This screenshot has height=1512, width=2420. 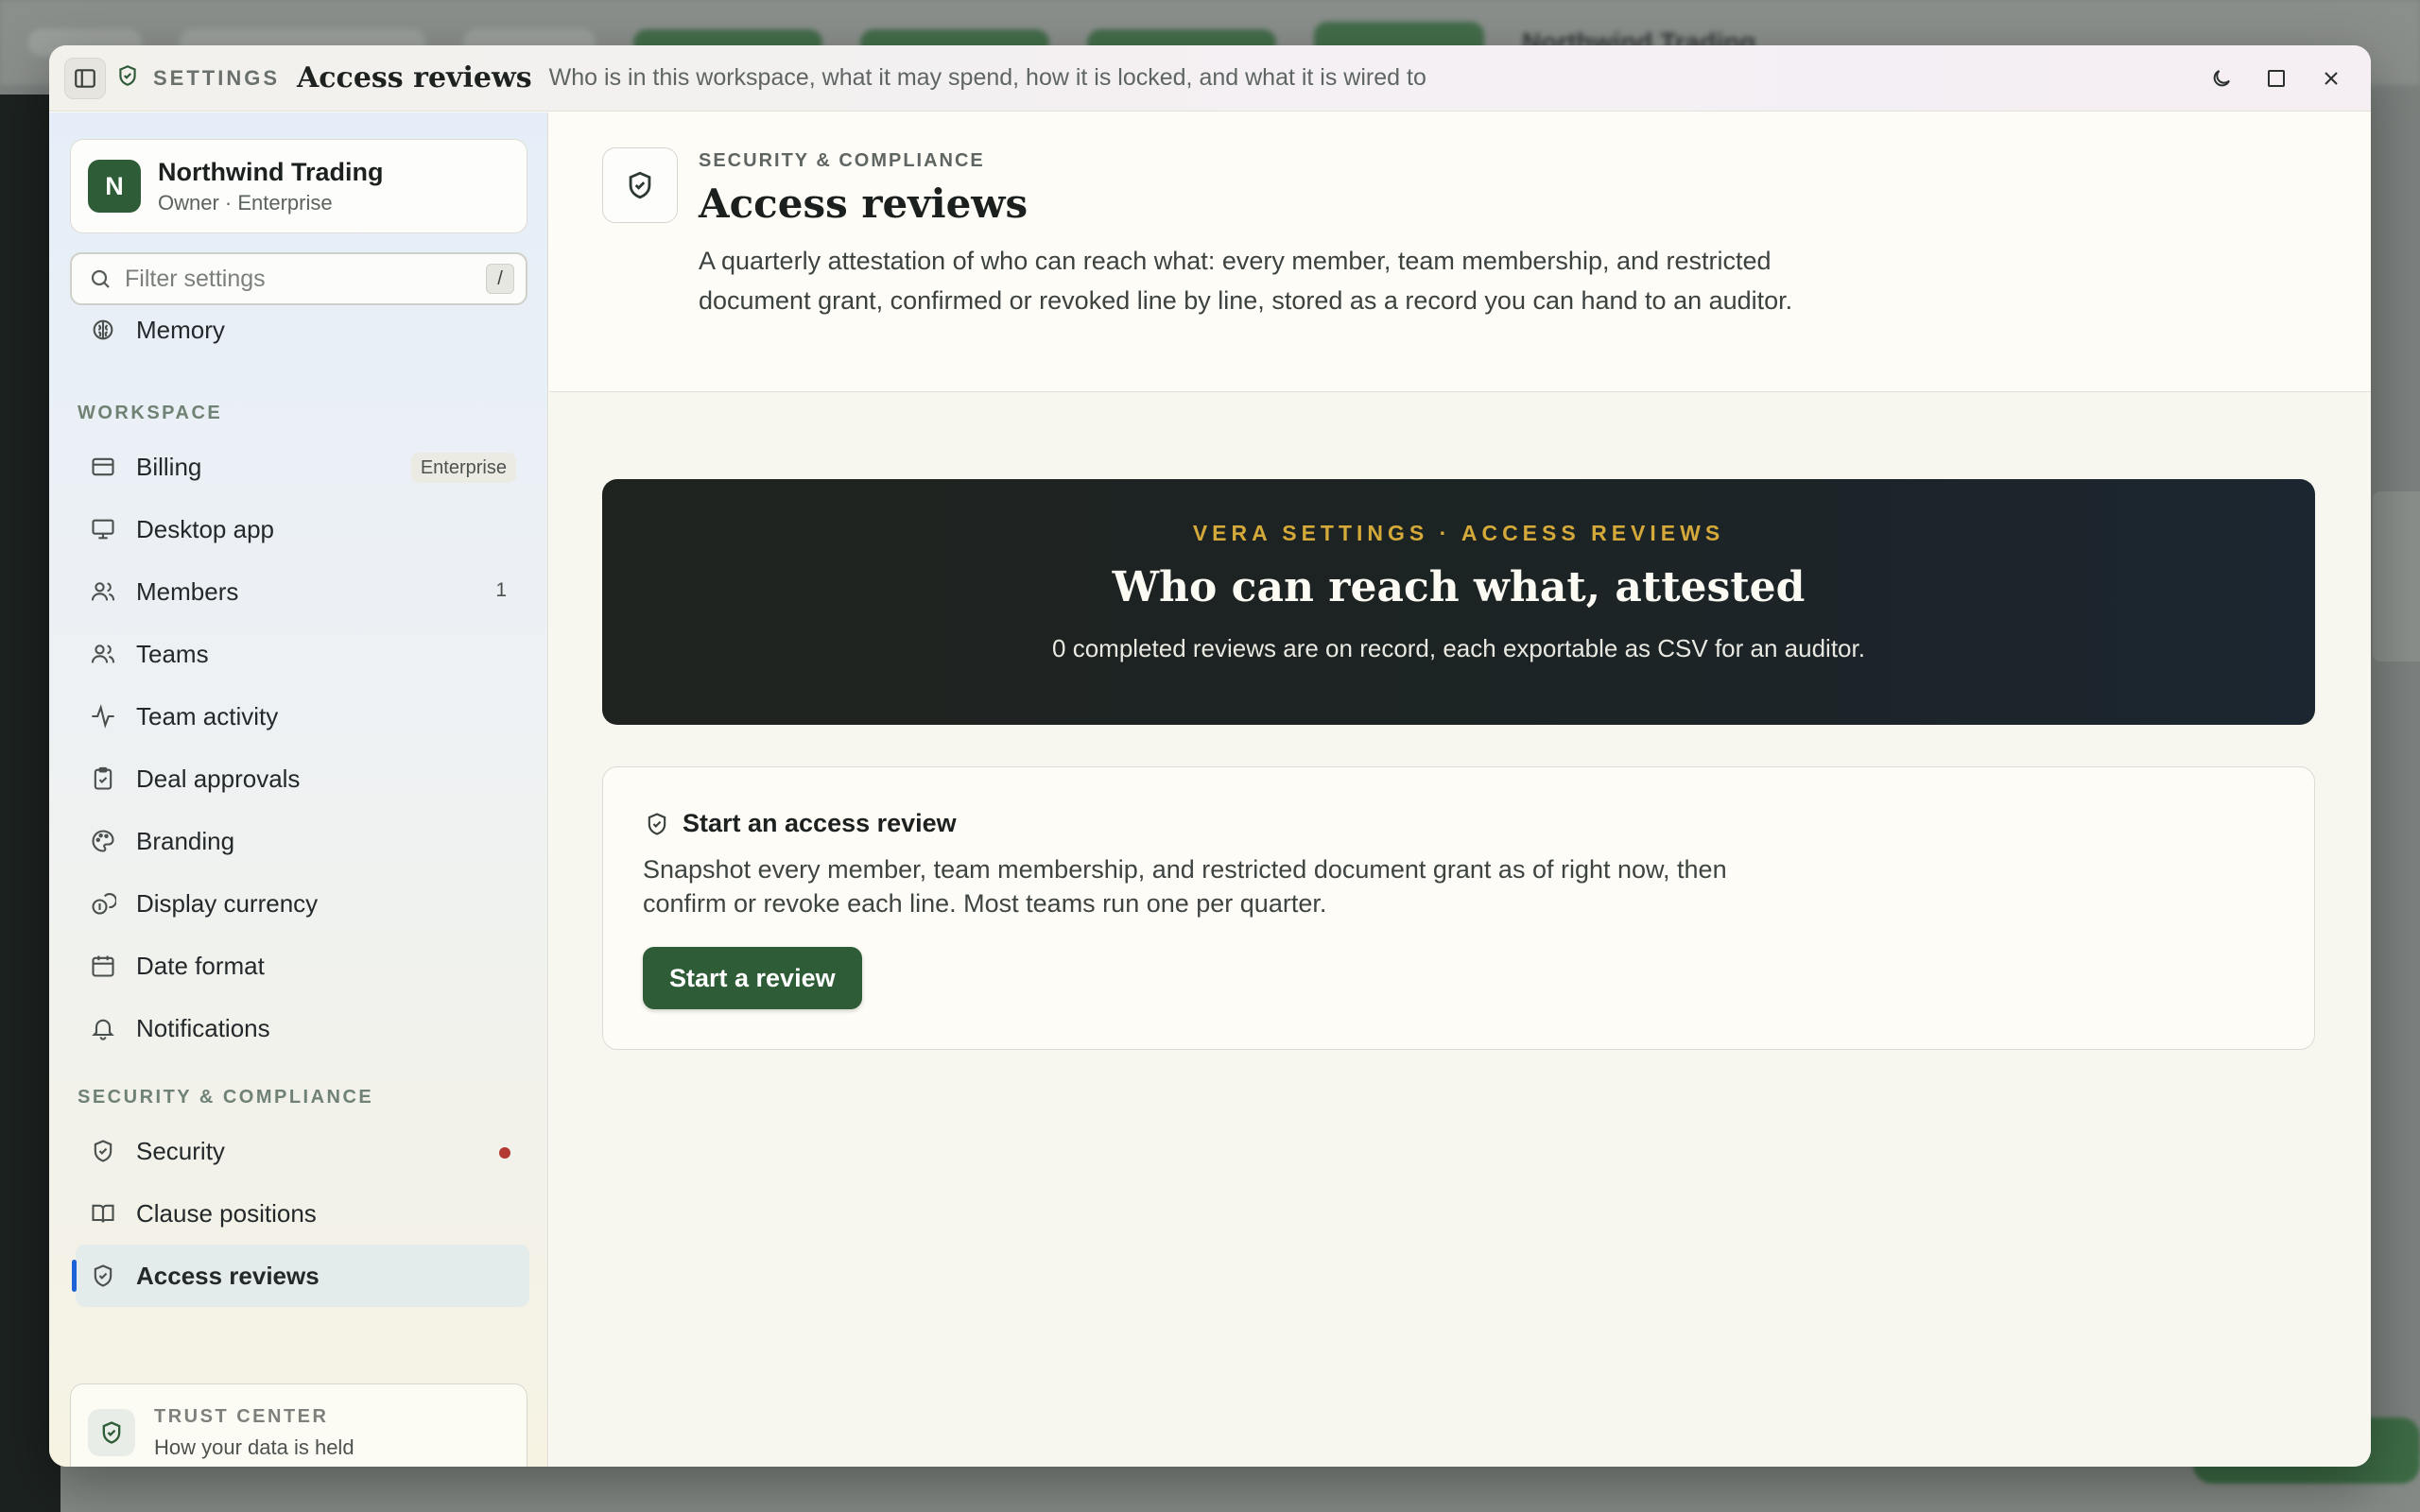 I want to click on shield-icon, so click(x=103, y=1151).